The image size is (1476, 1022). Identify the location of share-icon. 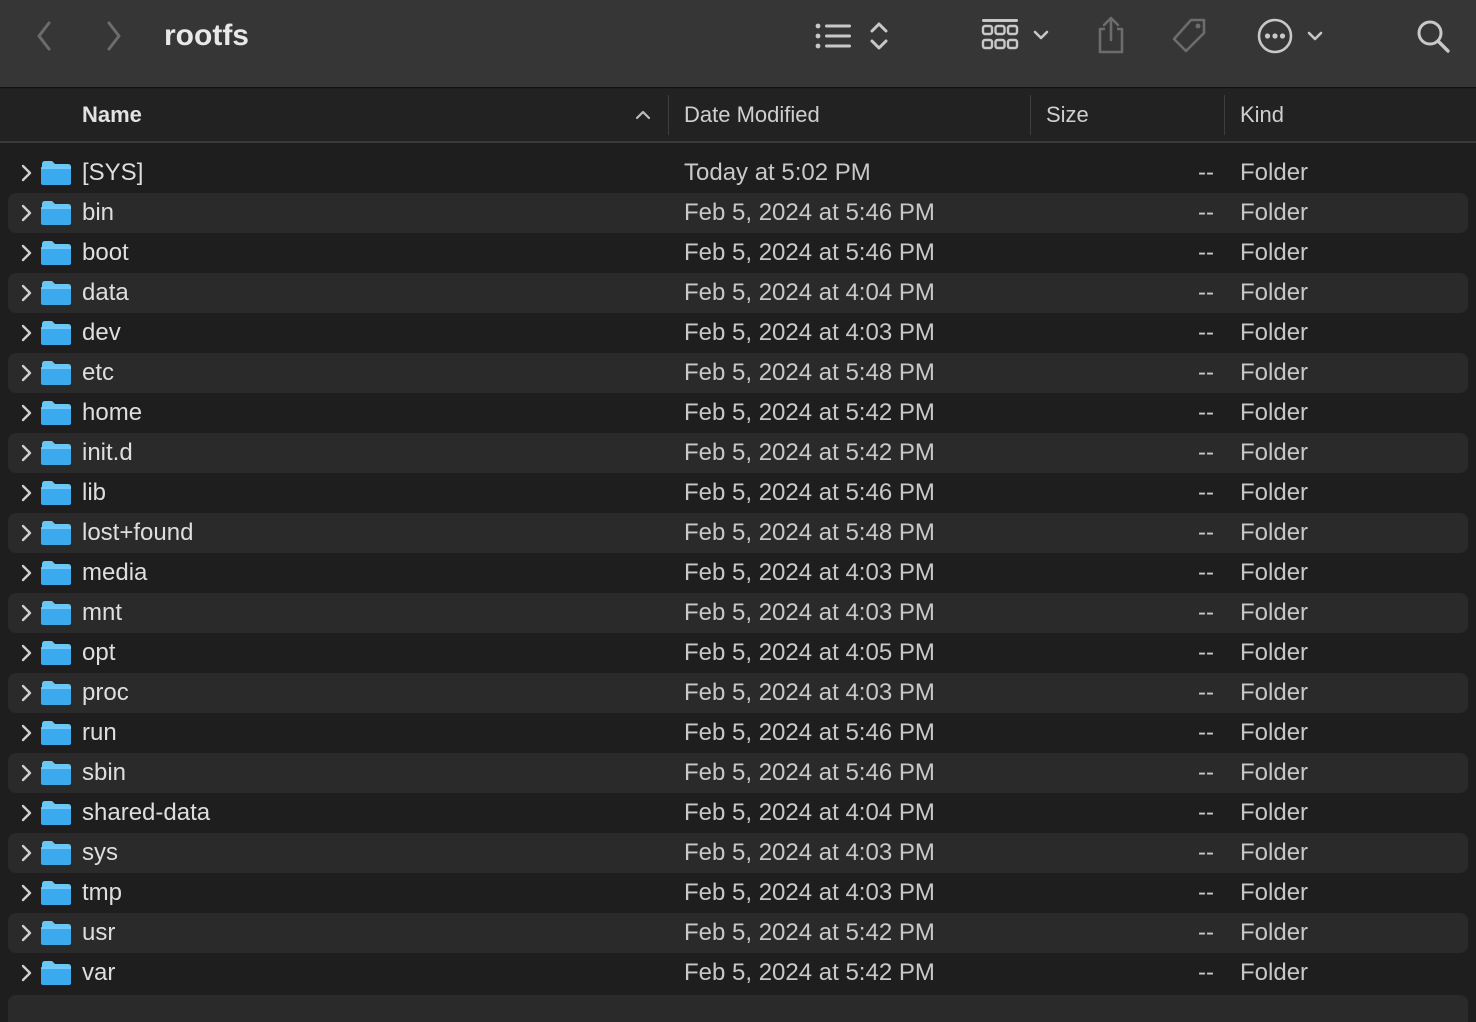
(1111, 35).